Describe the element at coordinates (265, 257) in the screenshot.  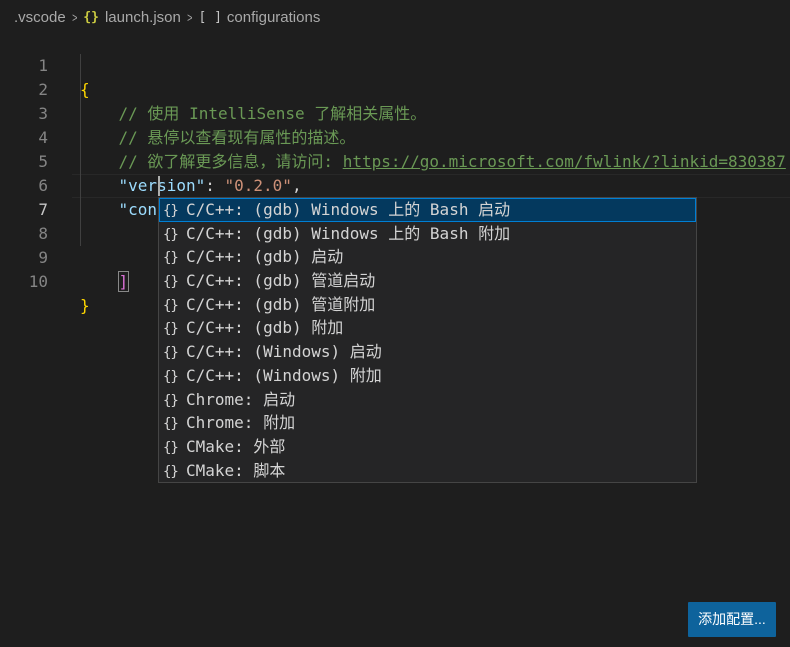
I see `suggest-label: C/C++: (gdb) 启动` at that location.